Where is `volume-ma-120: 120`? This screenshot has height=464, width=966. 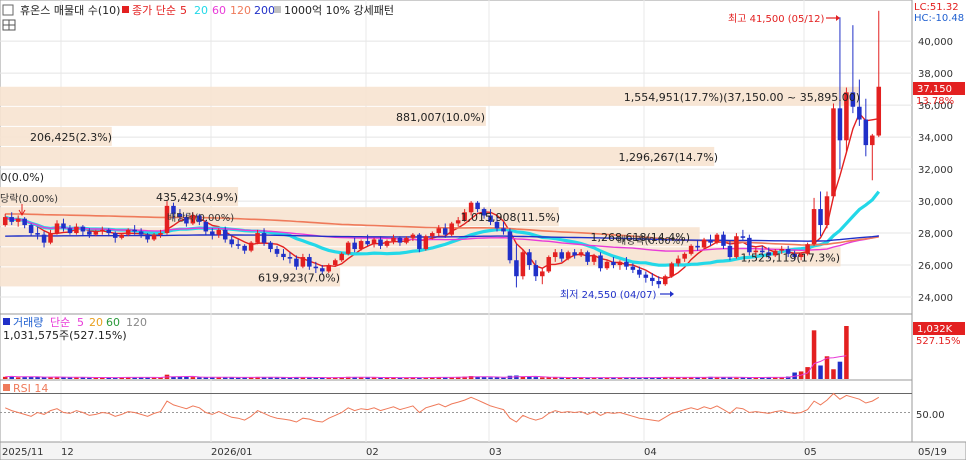 volume-ma-120: 120 is located at coordinates (136, 322).